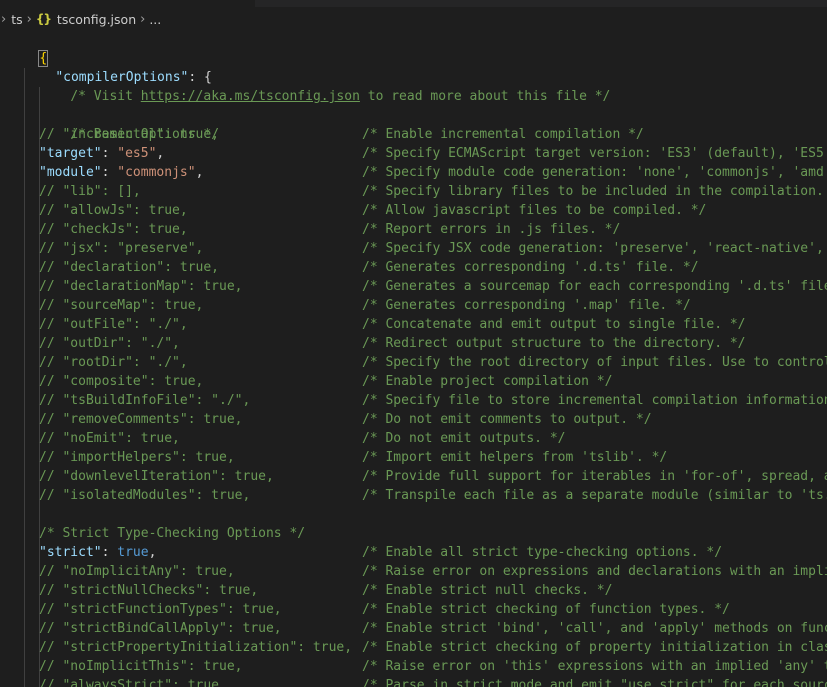 This screenshot has height=687, width=827. I want to click on breadcrumb-folder: ts, so click(16, 19).